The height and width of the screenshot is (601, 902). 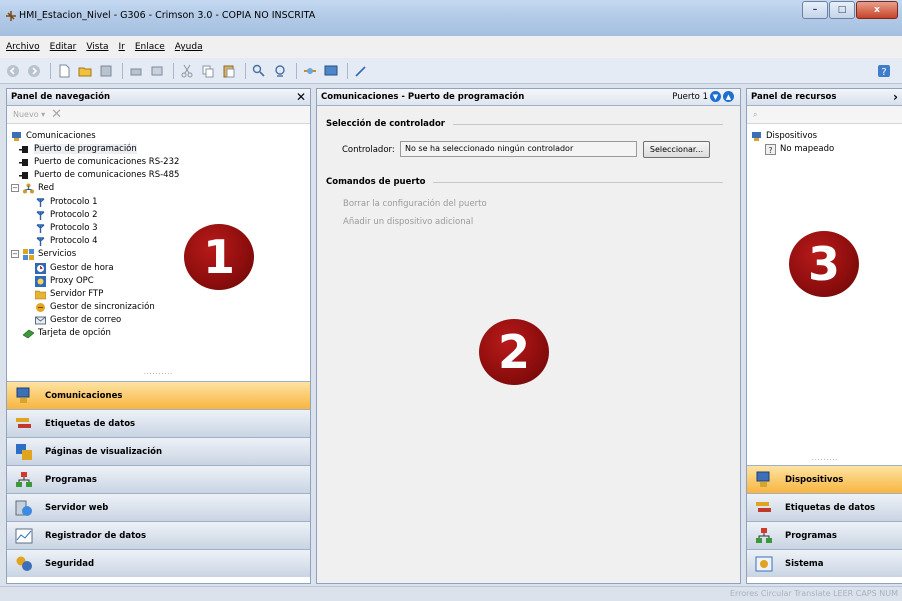 What do you see at coordinates (408, 222) in the screenshot?
I see `add-device-link: Añadir un dispositivo adicional` at bounding box center [408, 222].